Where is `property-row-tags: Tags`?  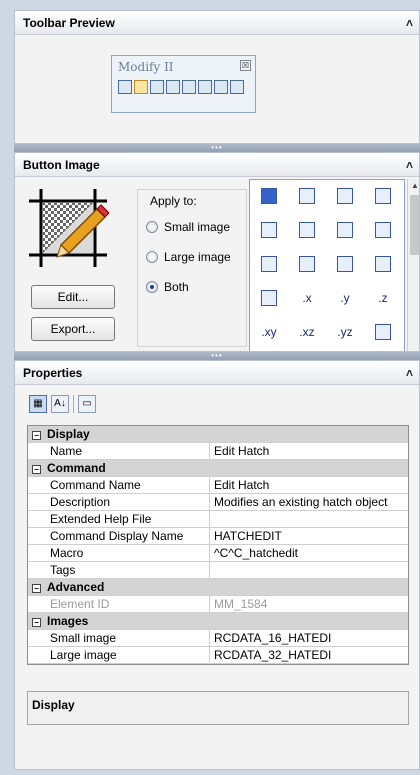
property-row-tags: Tags is located at coordinates (218, 570).